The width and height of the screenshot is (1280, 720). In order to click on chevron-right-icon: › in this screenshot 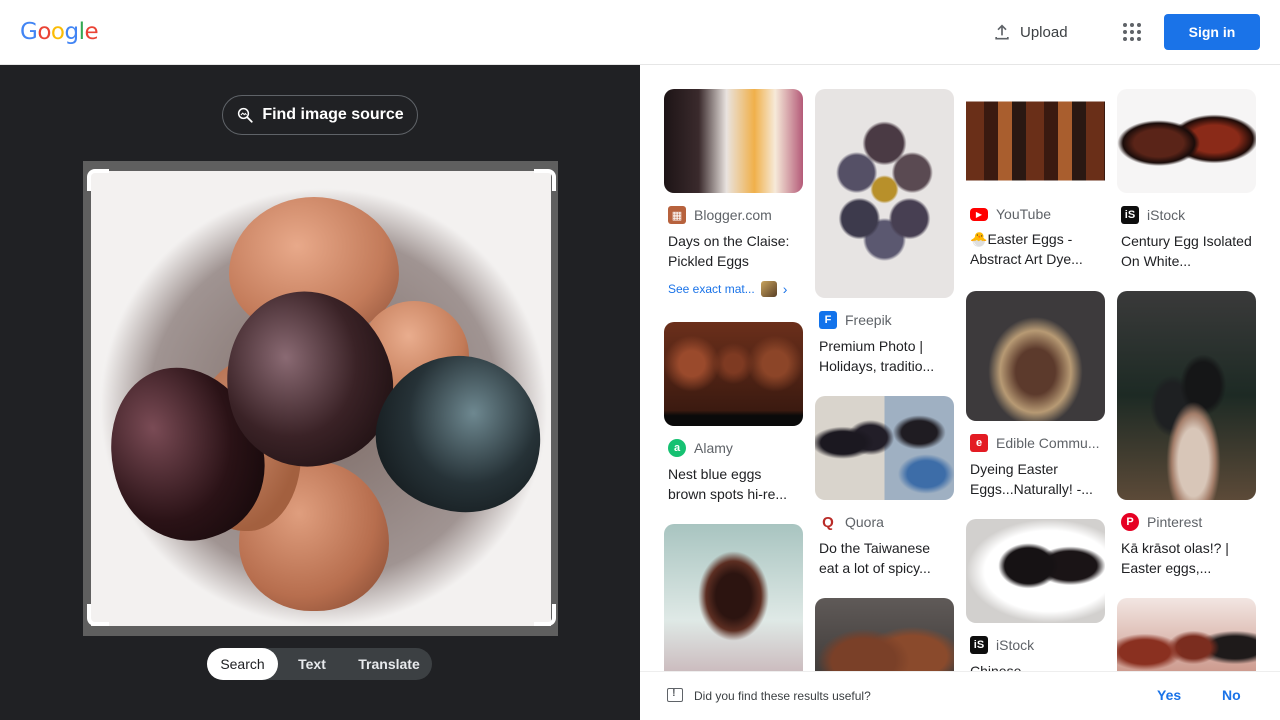, I will do `click(785, 289)`.